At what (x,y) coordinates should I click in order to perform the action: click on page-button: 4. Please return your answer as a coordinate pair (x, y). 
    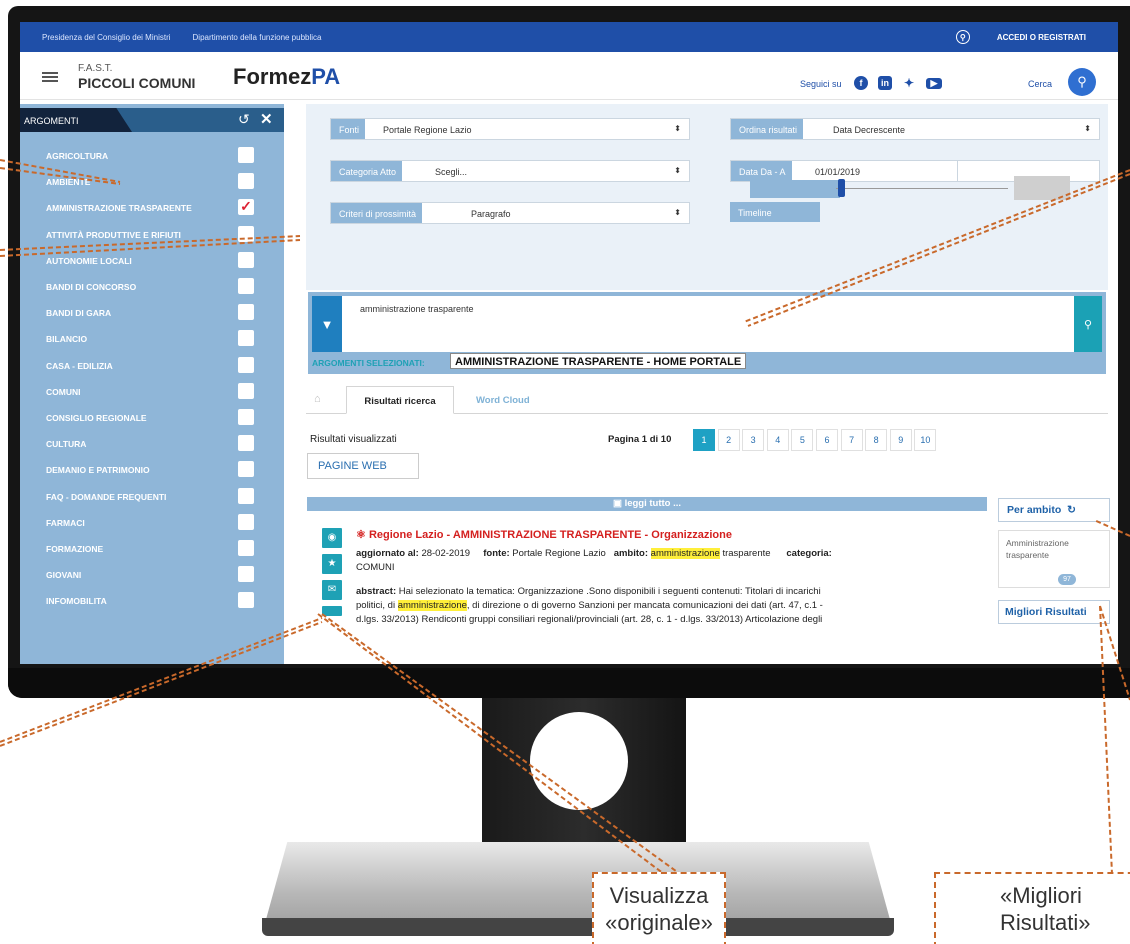
    Looking at the image, I should click on (777, 440).